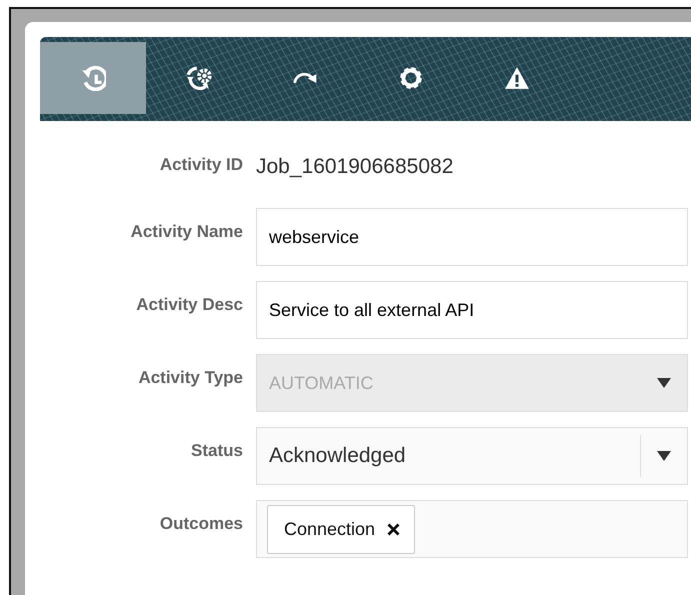 This screenshot has height=595, width=691. Describe the element at coordinates (472, 529) in the screenshot. I see `tag-field: Connection` at that location.